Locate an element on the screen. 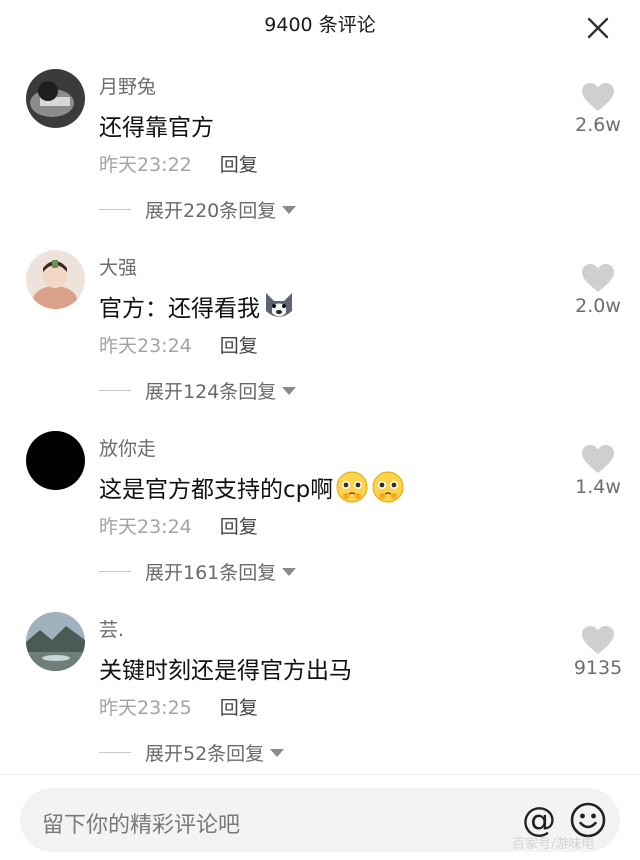 This screenshot has height=860, width=640. like-count: 1.4w is located at coordinates (598, 487).